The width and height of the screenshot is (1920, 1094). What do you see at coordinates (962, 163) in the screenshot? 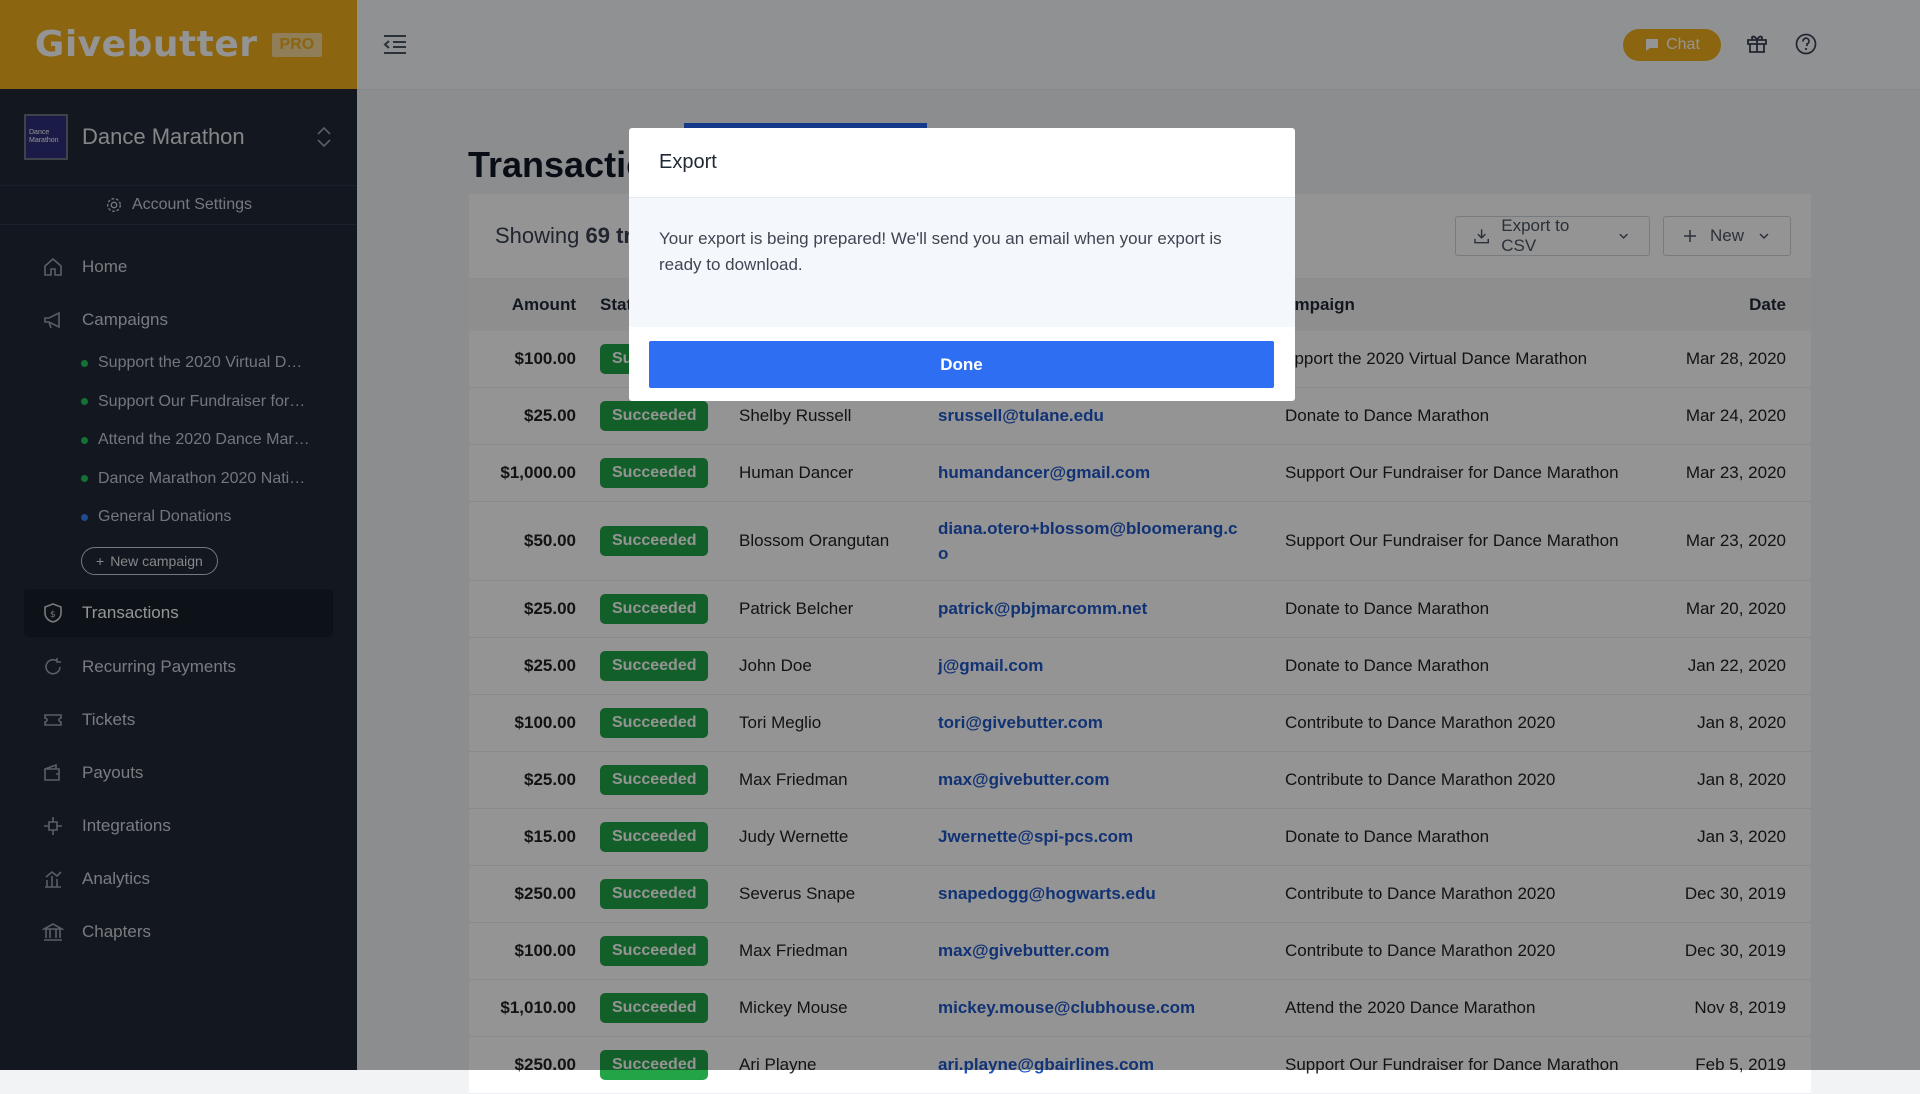
I see `modal-title: Export` at bounding box center [962, 163].